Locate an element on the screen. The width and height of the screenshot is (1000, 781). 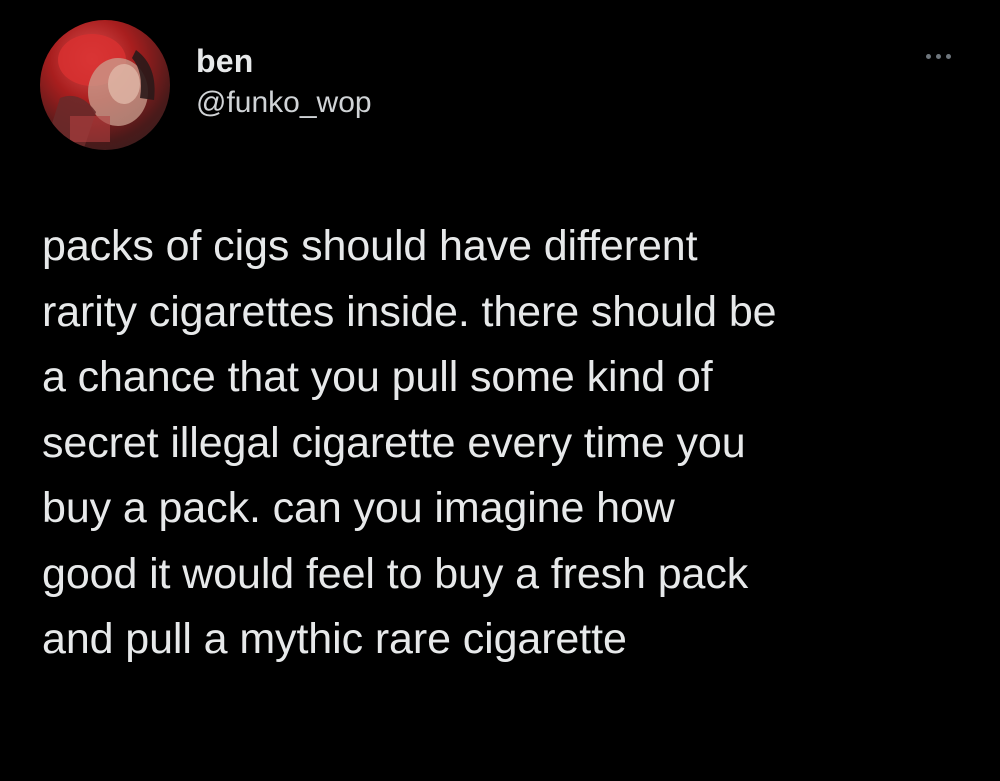
more-options-button is located at coordinates (938, 56).